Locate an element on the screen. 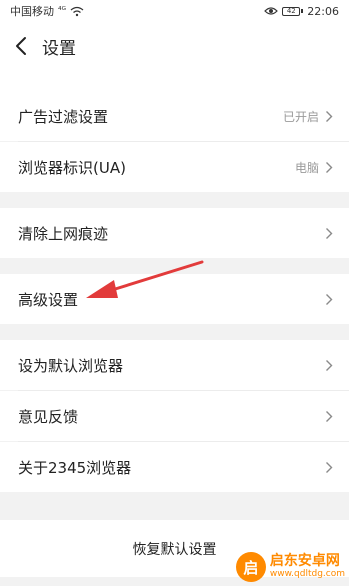  back-button is located at coordinates (21, 46).